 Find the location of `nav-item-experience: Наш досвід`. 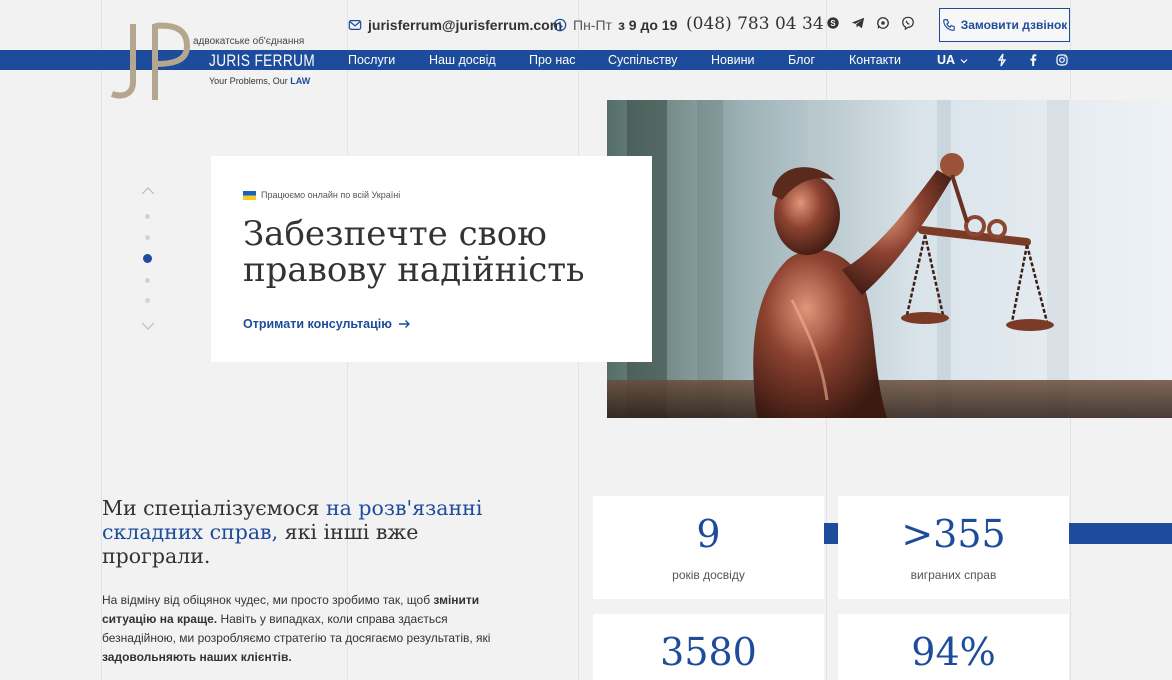

nav-item-experience: Наш досвід is located at coordinates (462, 60).